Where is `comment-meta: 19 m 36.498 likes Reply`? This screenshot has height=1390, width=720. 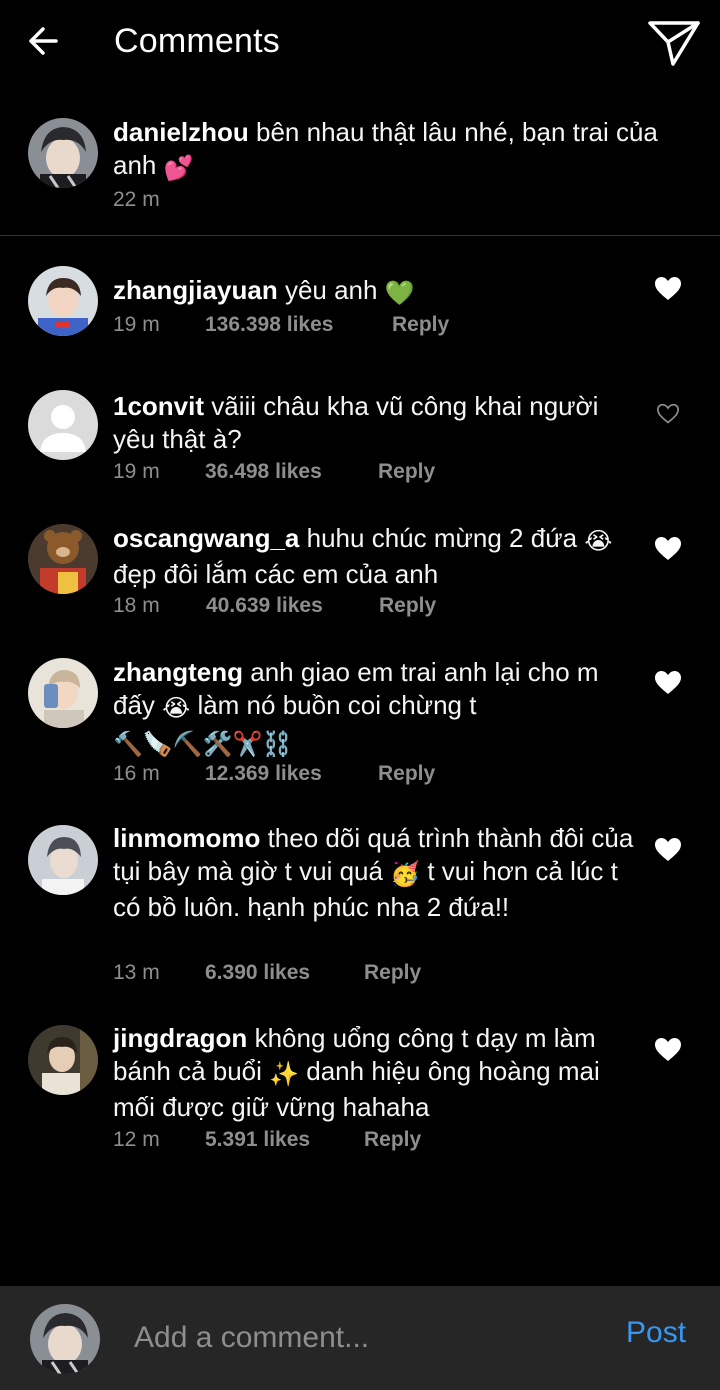
comment-meta: 19 m 36.498 likes Reply is located at coordinates (303, 472).